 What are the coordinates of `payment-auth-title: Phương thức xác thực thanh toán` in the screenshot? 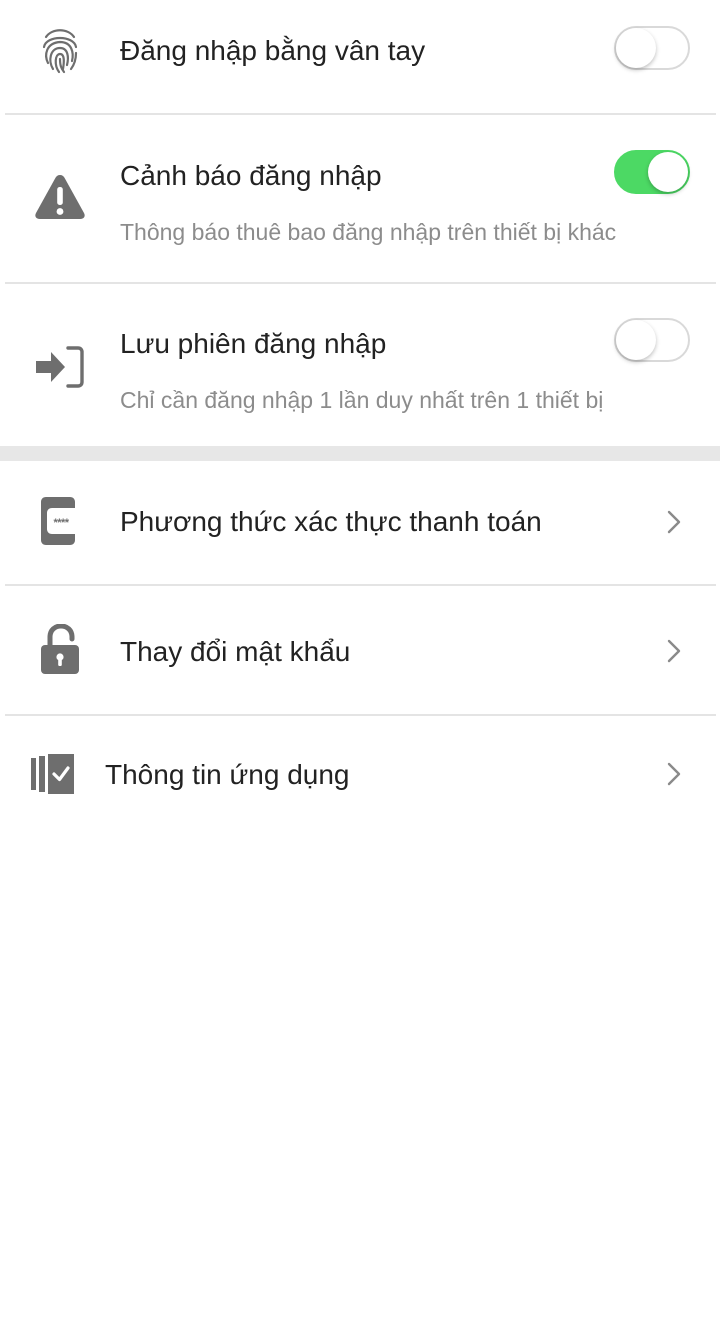 It's located at (331, 521).